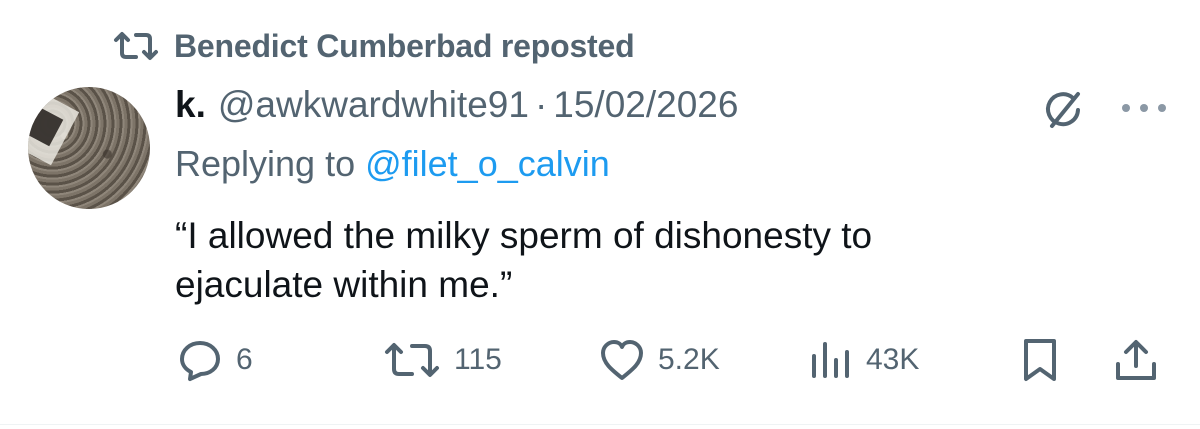  I want to click on like-count: 5.2K, so click(689, 359).